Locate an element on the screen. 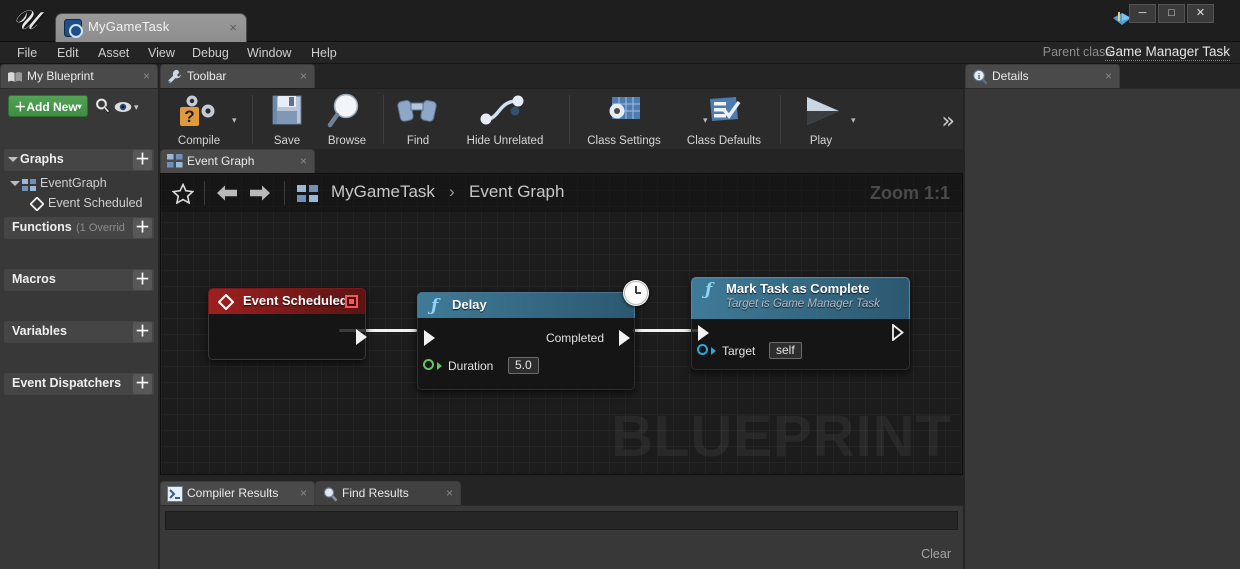 The width and height of the screenshot is (1240, 569). tree-item-eventgraph: EventGraph is located at coordinates (79, 184).